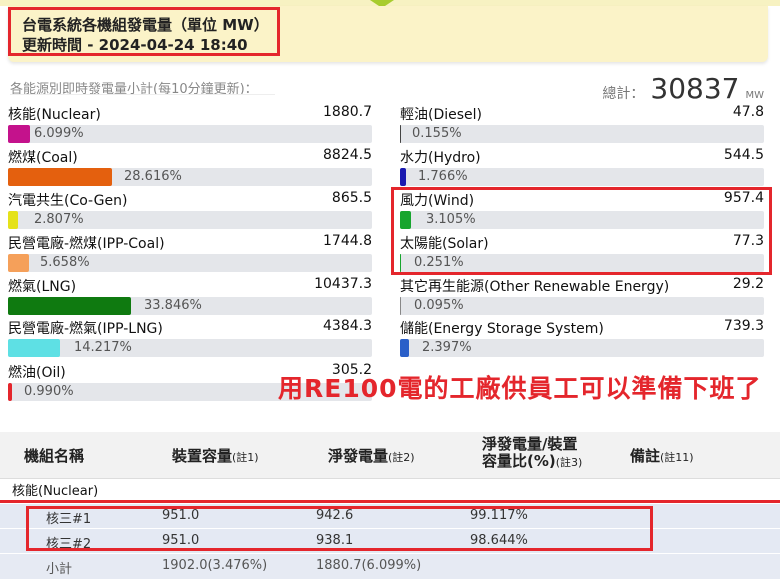  What do you see at coordinates (581, 231) in the screenshot?
I see `highlight-box-renewables` at bounding box center [581, 231].